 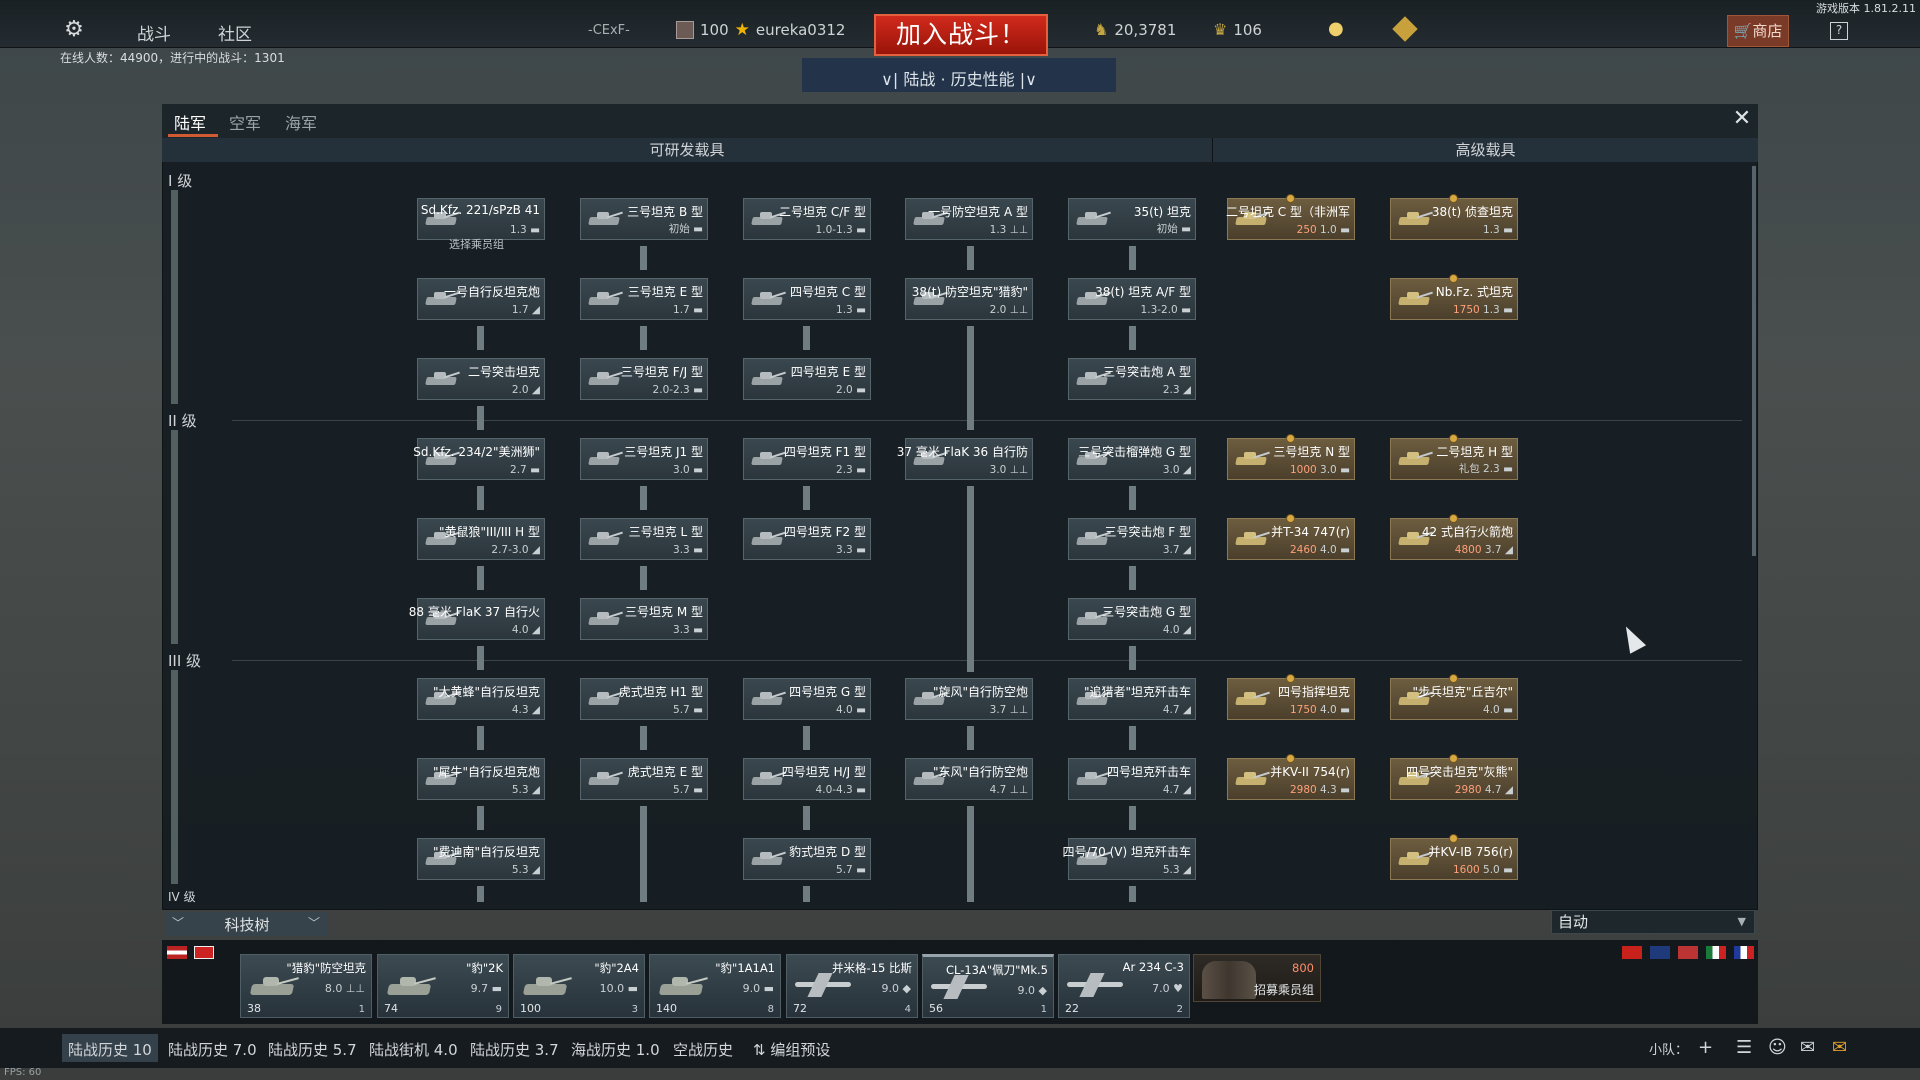 I want to click on nav-community: 社区, so click(x=235, y=32).